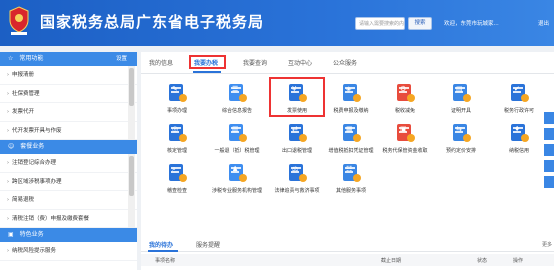 This screenshot has width=554, height=270. I want to click on function-tile: ✔ 税务行政许可, so click(519, 99).